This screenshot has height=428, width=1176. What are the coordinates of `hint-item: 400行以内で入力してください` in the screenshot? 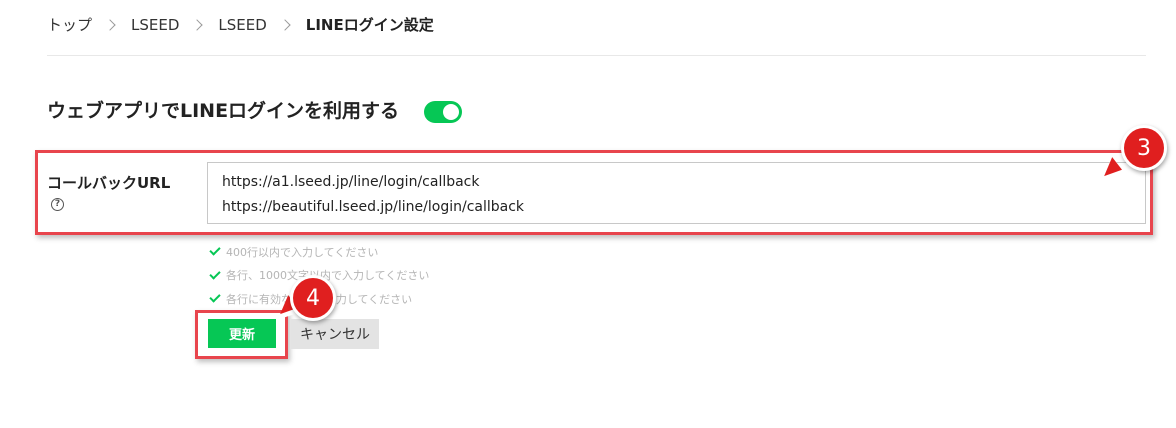 It's located at (319, 252).